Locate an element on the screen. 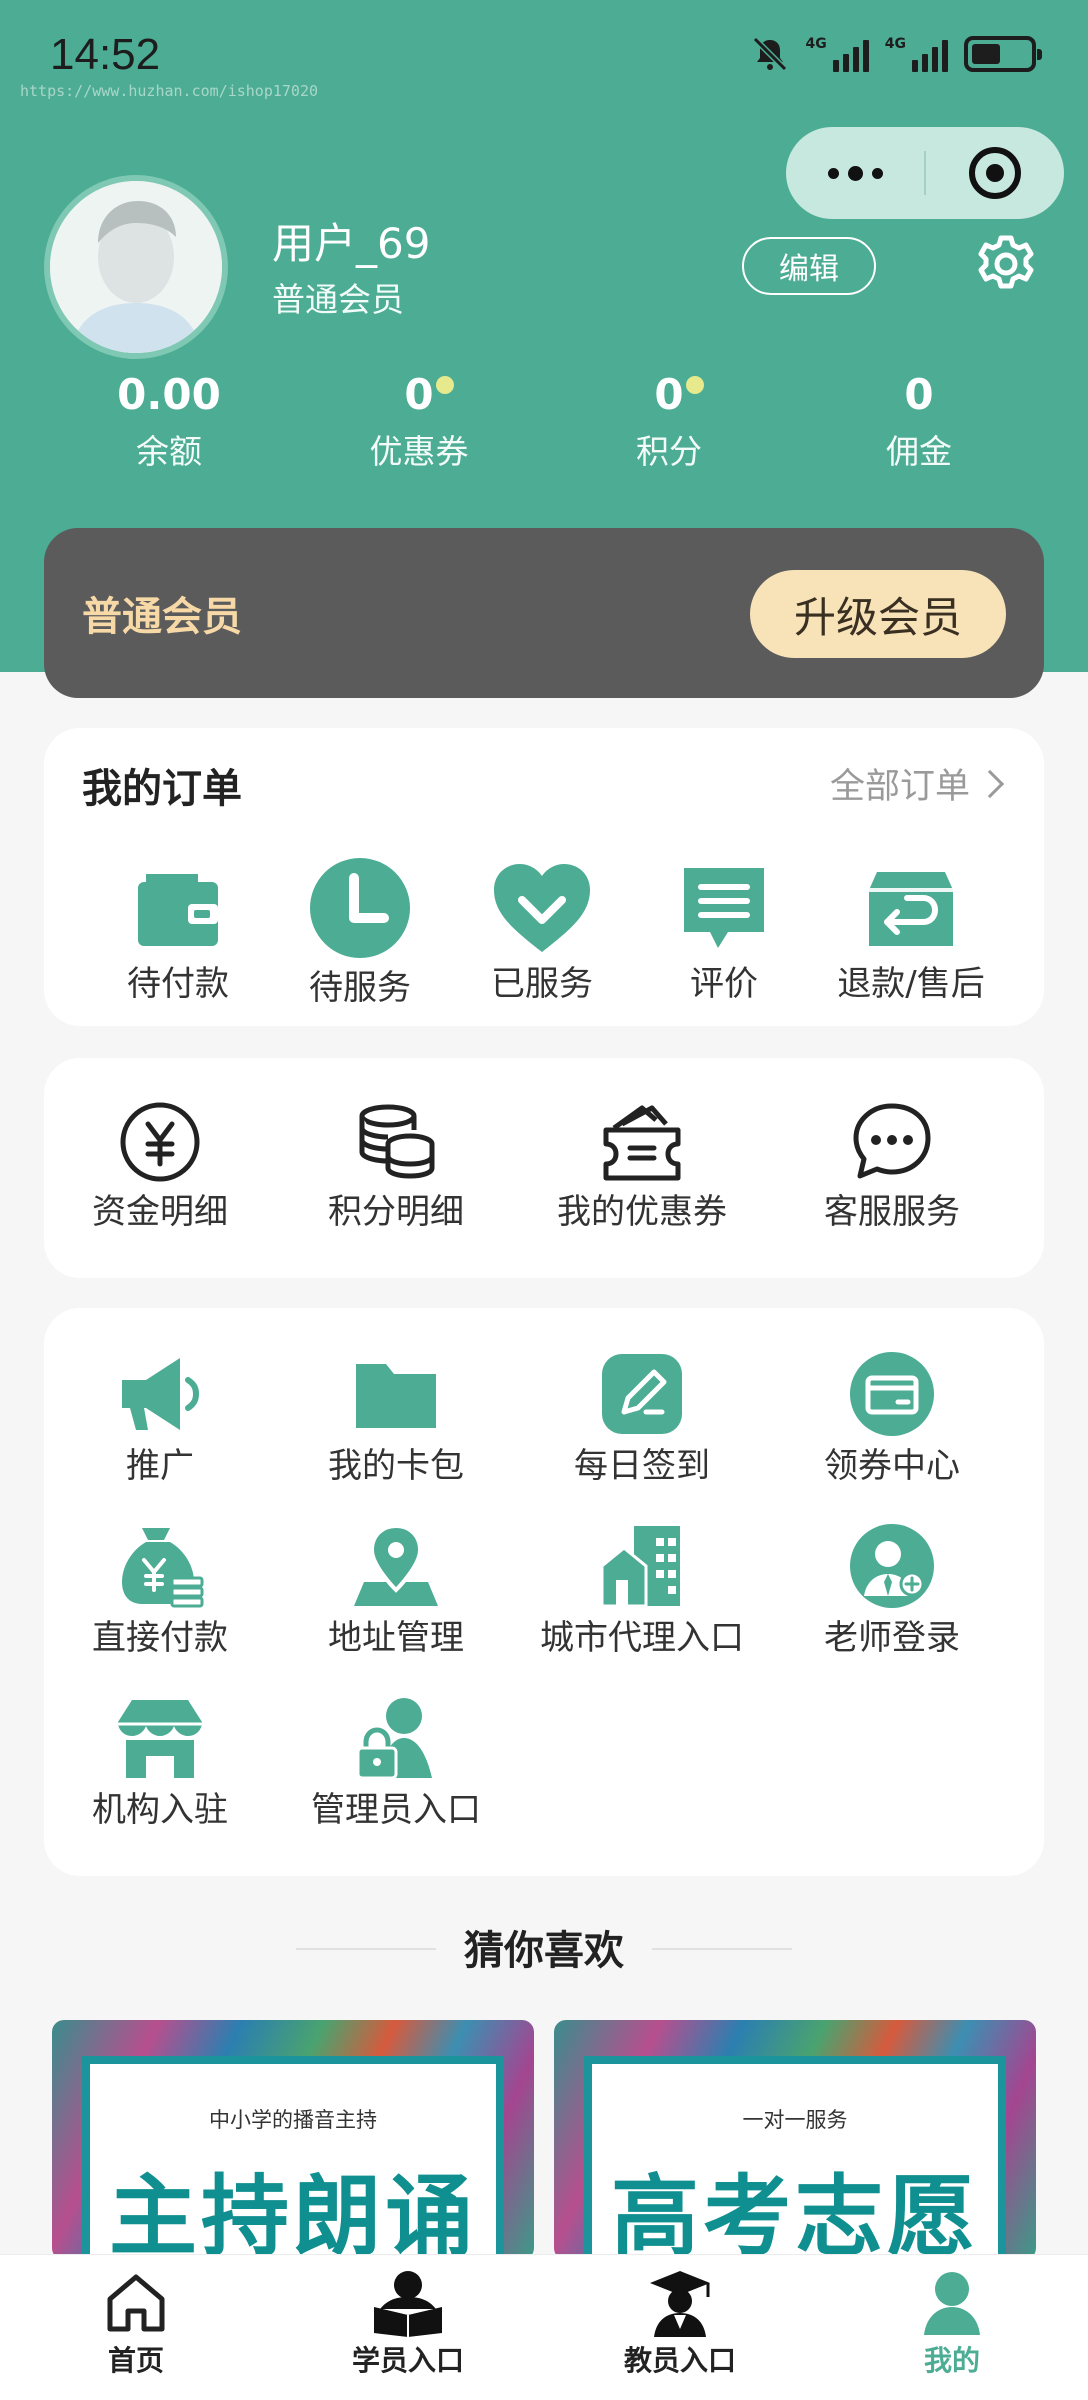 The height and width of the screenshot is (2400, 1088). city-building-icon is located at coordinates (640, 1567).